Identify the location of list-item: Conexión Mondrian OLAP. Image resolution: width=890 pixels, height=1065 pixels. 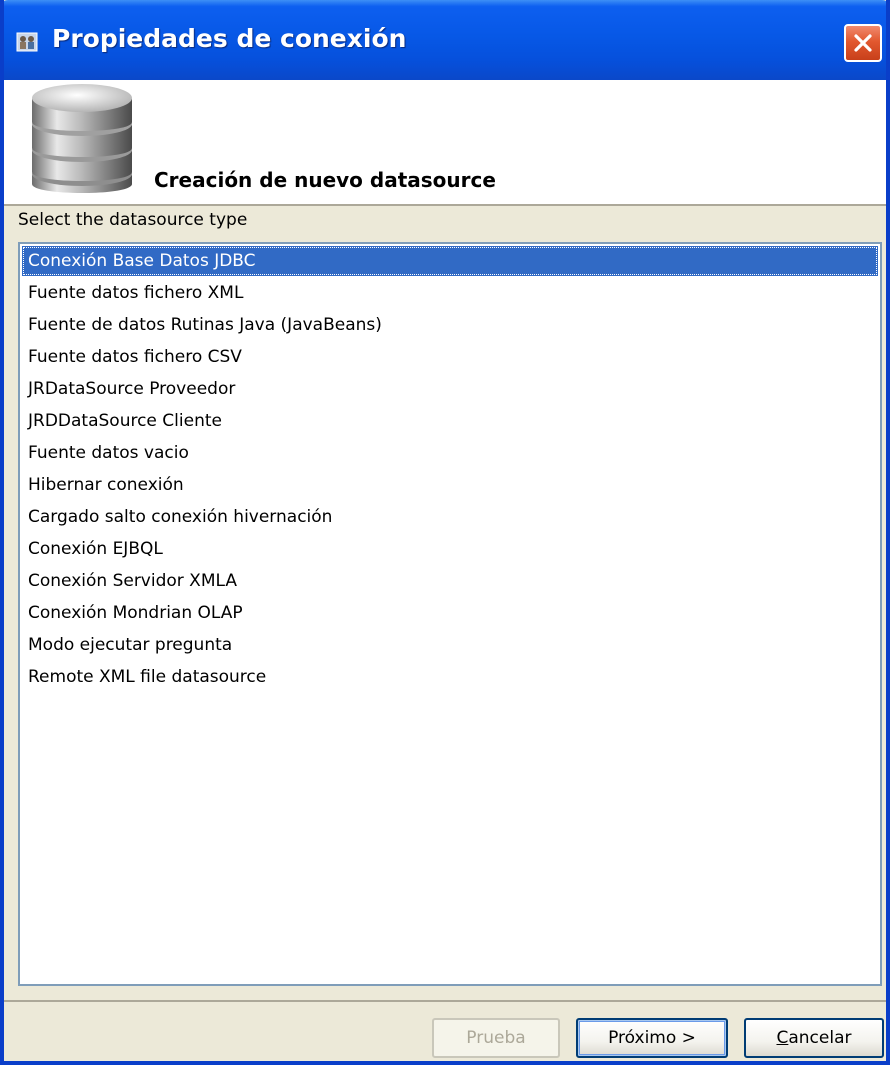
(450, 613).